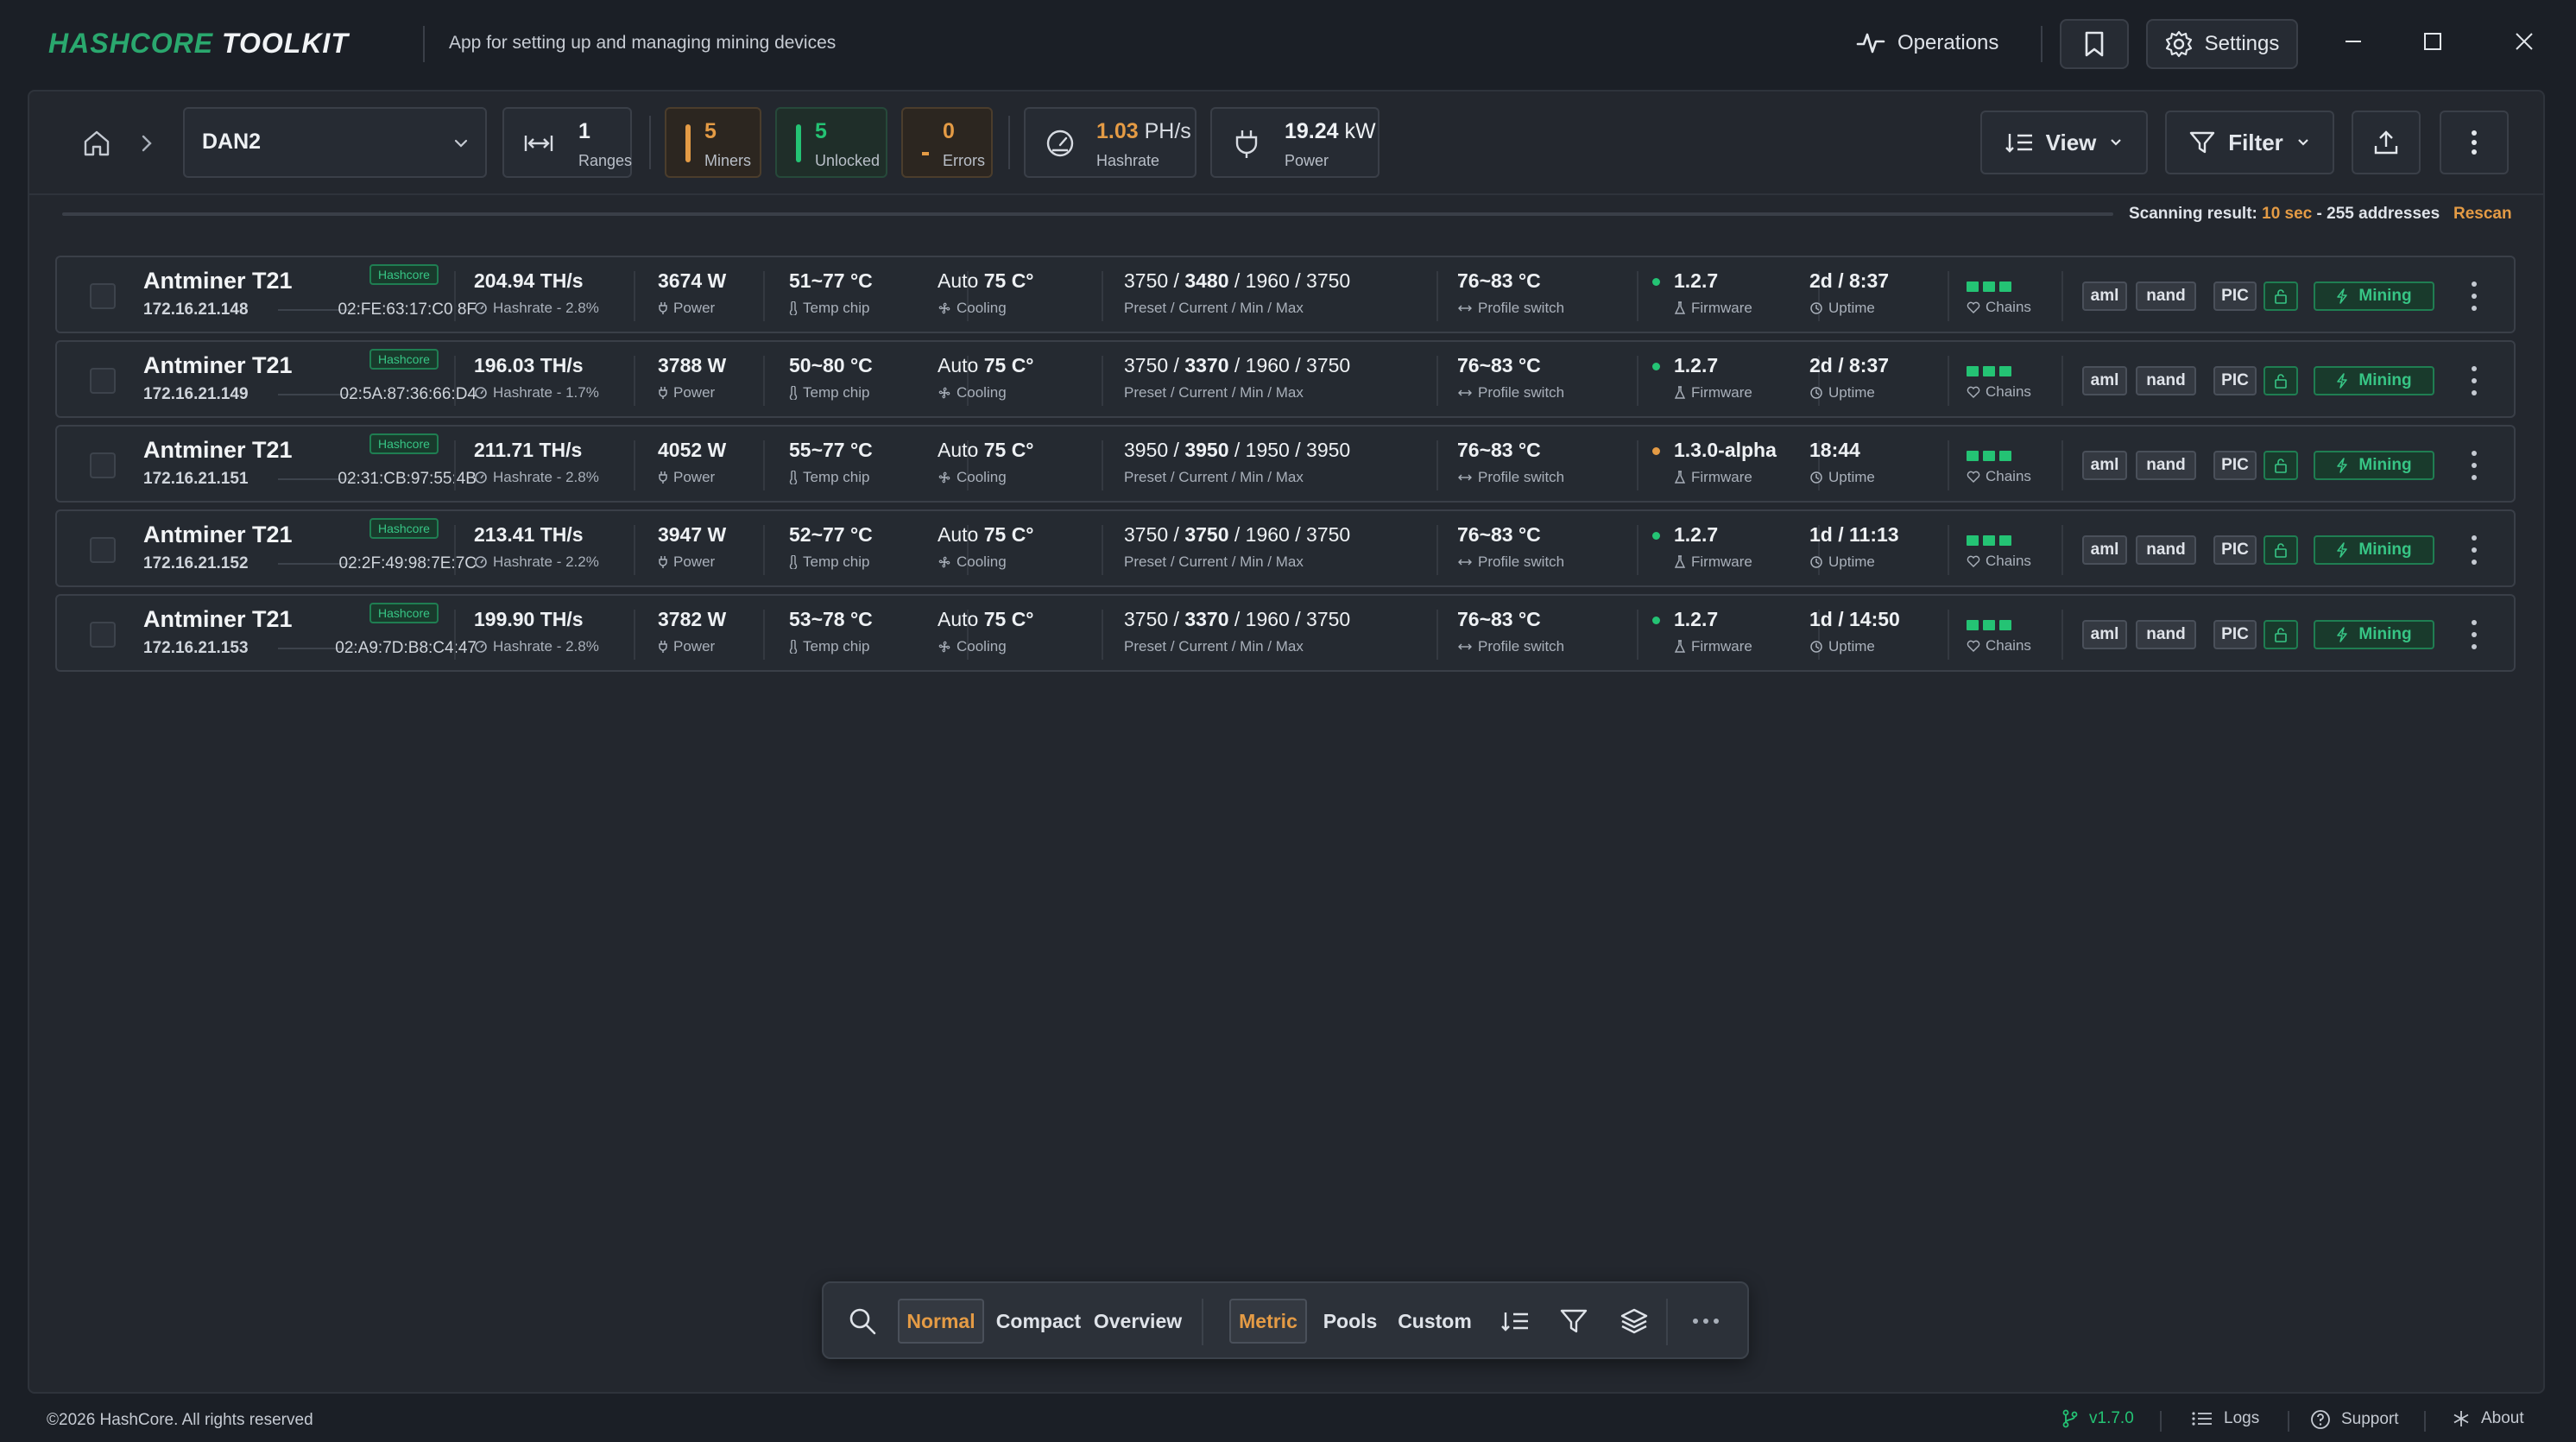 This screenshot has height=1442, width=2576. I want to click on filter-icon, so click(2202, 142).